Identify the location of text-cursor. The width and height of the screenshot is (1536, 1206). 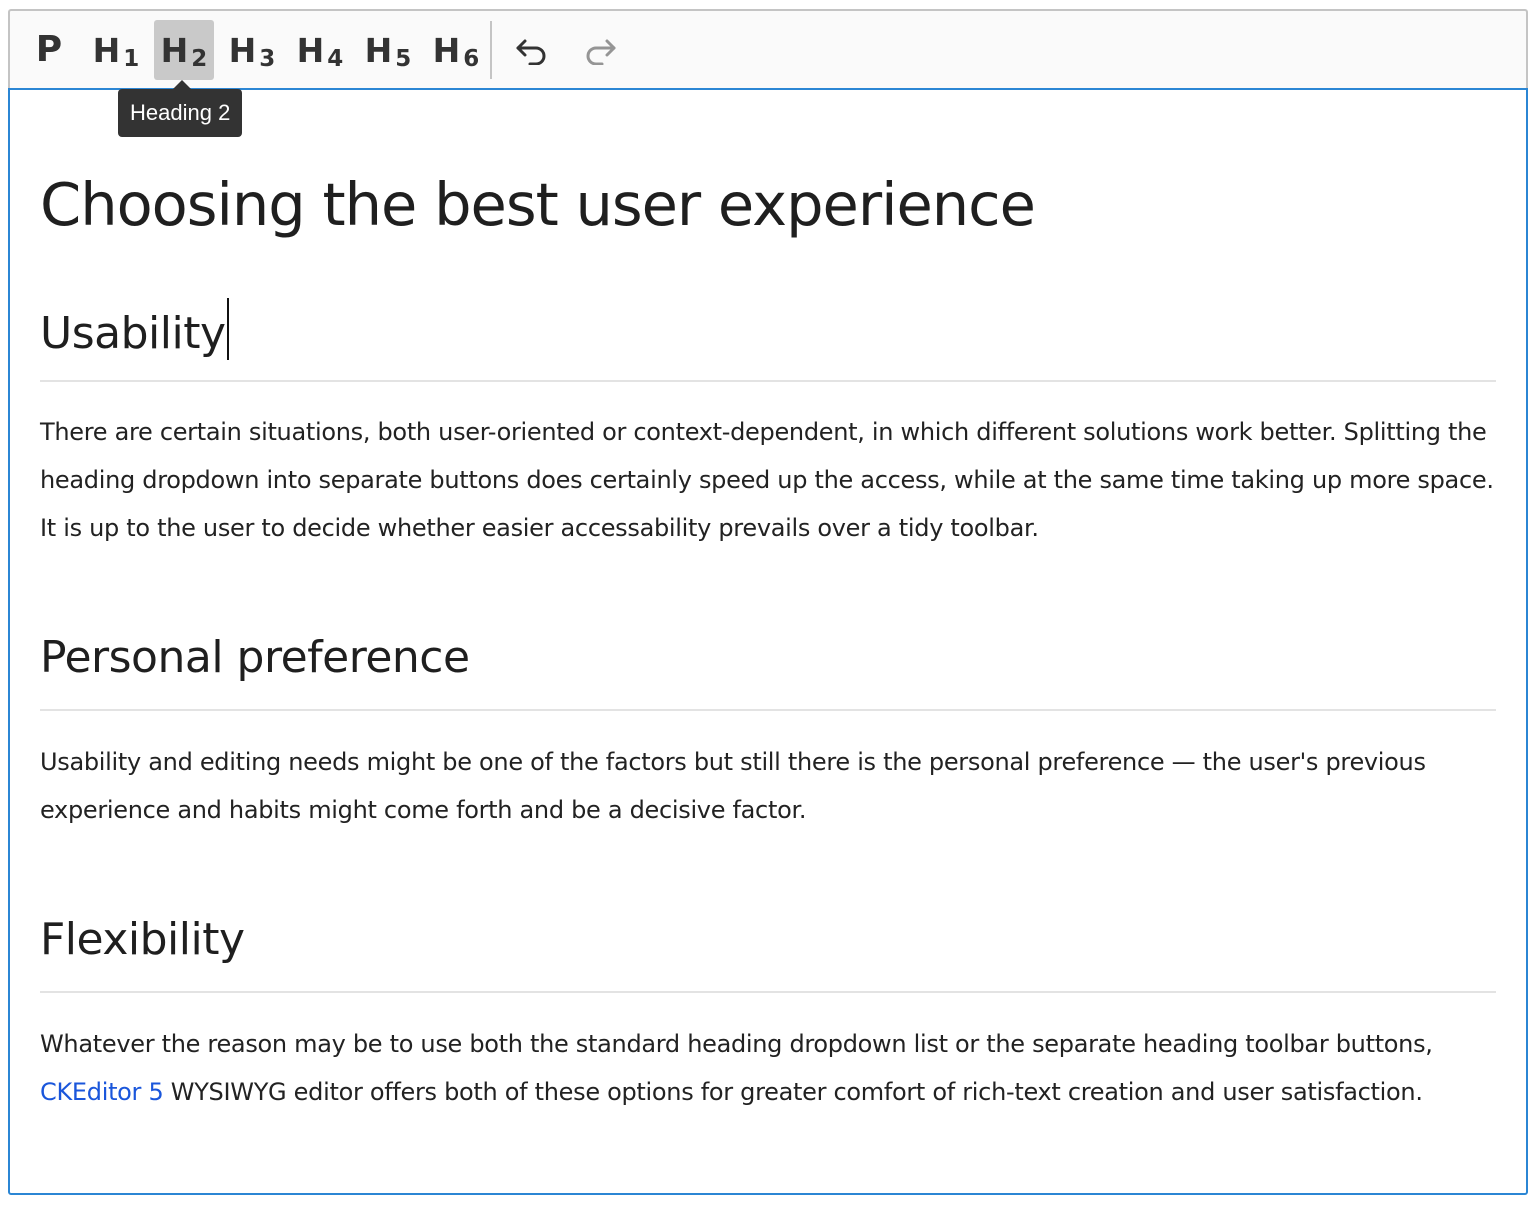
(227, 329).